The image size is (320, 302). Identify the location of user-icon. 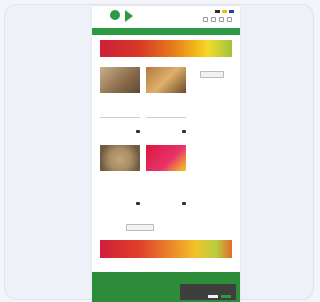
(213, 19).